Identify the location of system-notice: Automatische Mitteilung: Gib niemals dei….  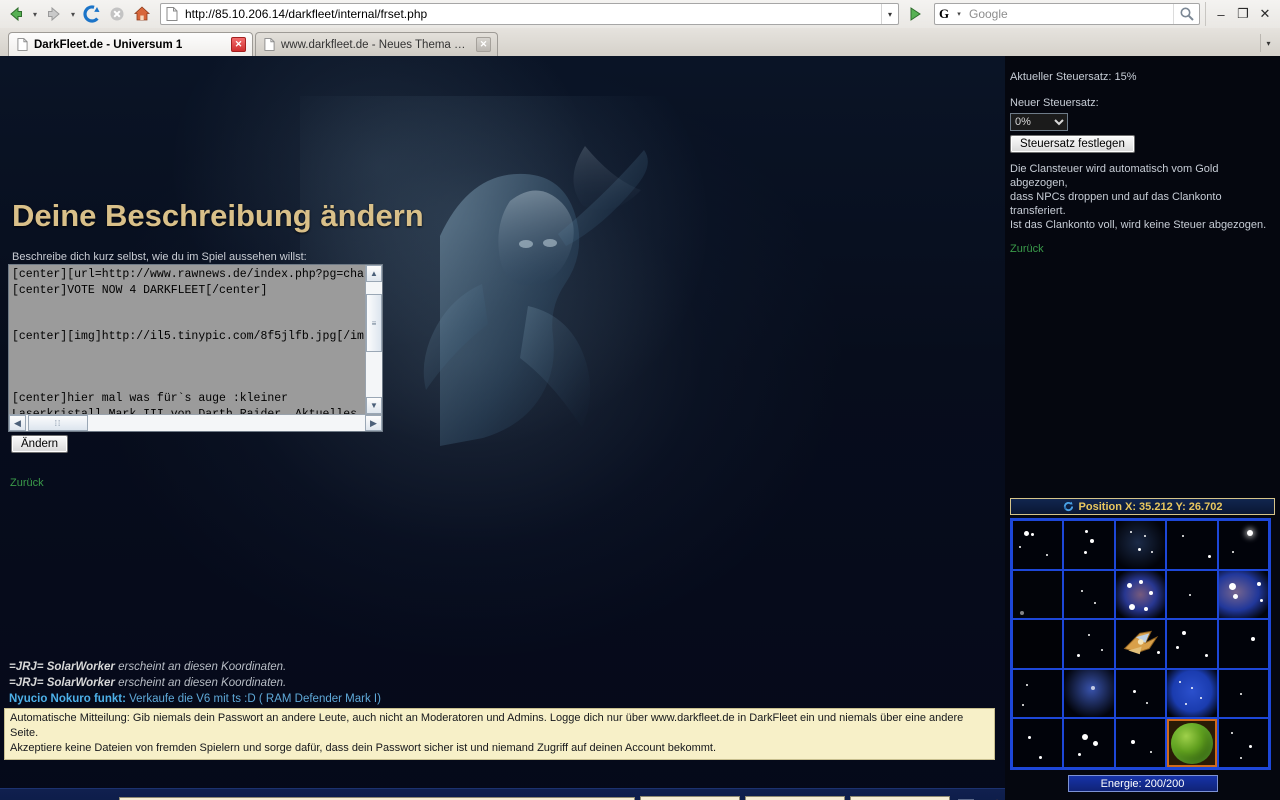
(499, 734).